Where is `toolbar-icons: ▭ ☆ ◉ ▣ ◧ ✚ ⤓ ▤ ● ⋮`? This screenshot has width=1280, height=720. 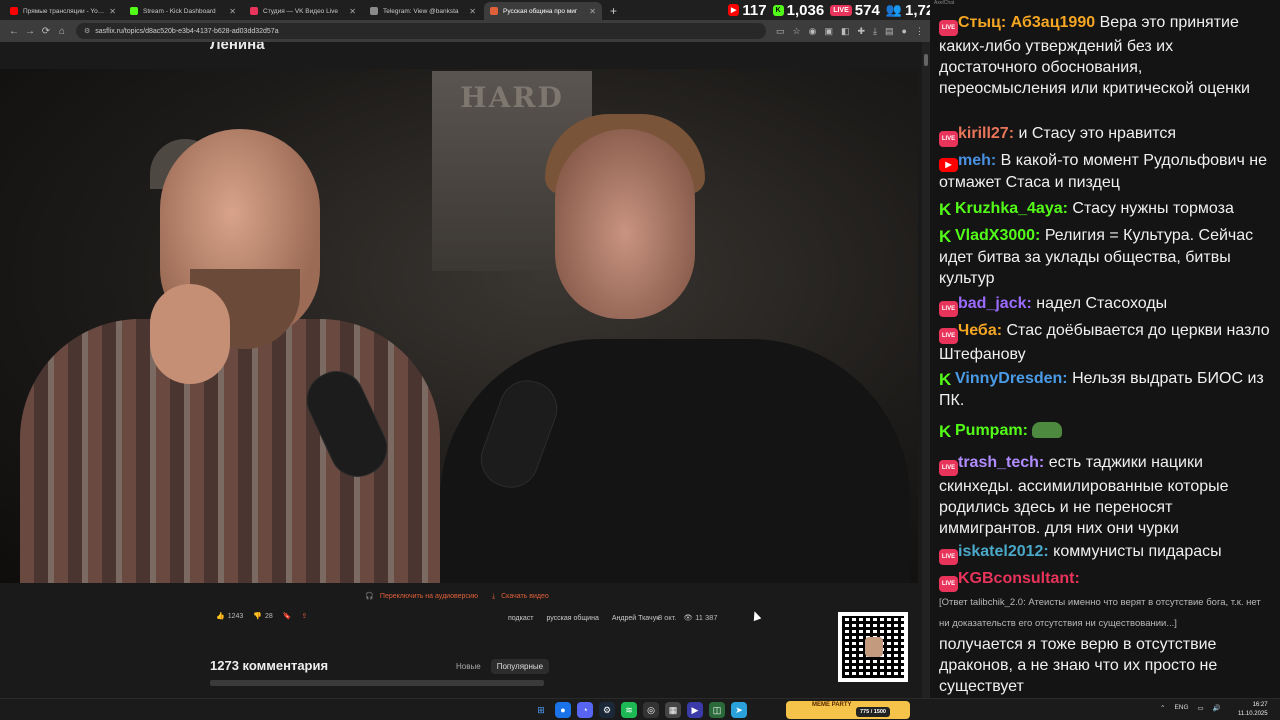 toolbar-icons: ▭ ☆ ◉ ▣ ◧ ✚ ⤓ ▤ ● ⋮ is located at coordinates (850, 31).